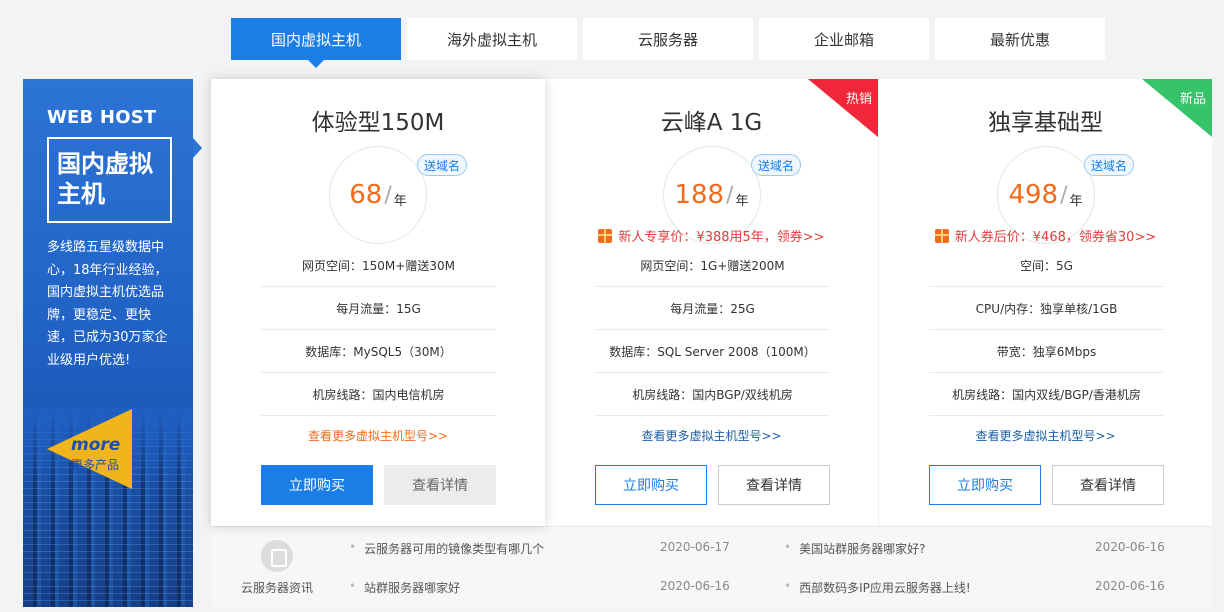 The width and height of the screenshot is (1224, 612). Describe the element at coordinates (412, 588) in the screenshot. I see `news-title: 站群服务器哪家好` at that location.